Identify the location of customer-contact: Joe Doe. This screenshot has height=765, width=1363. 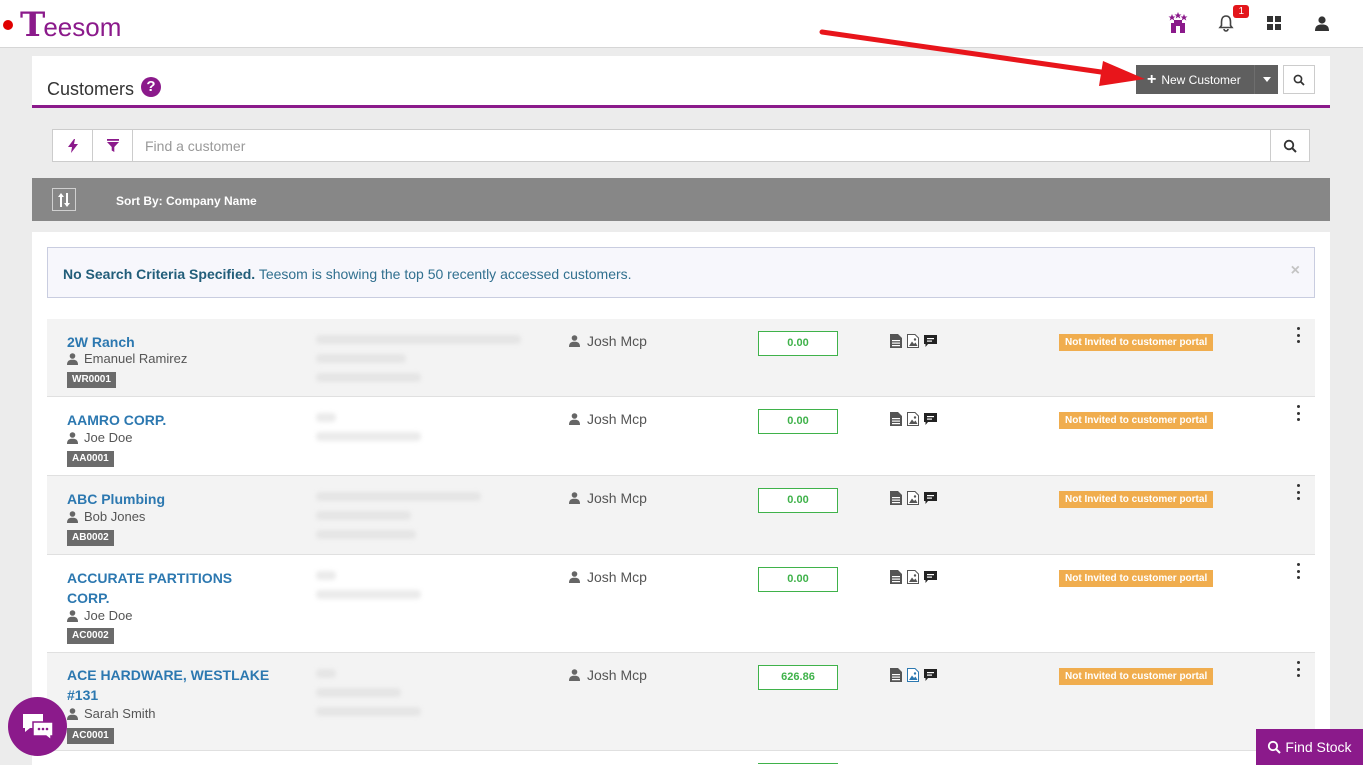
(99, 615).